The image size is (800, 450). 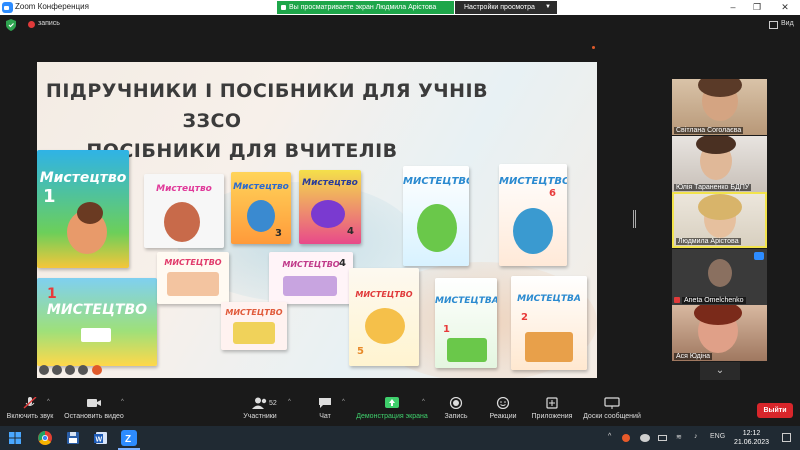 I want to click on save-icon, so click(x=73, y=438).